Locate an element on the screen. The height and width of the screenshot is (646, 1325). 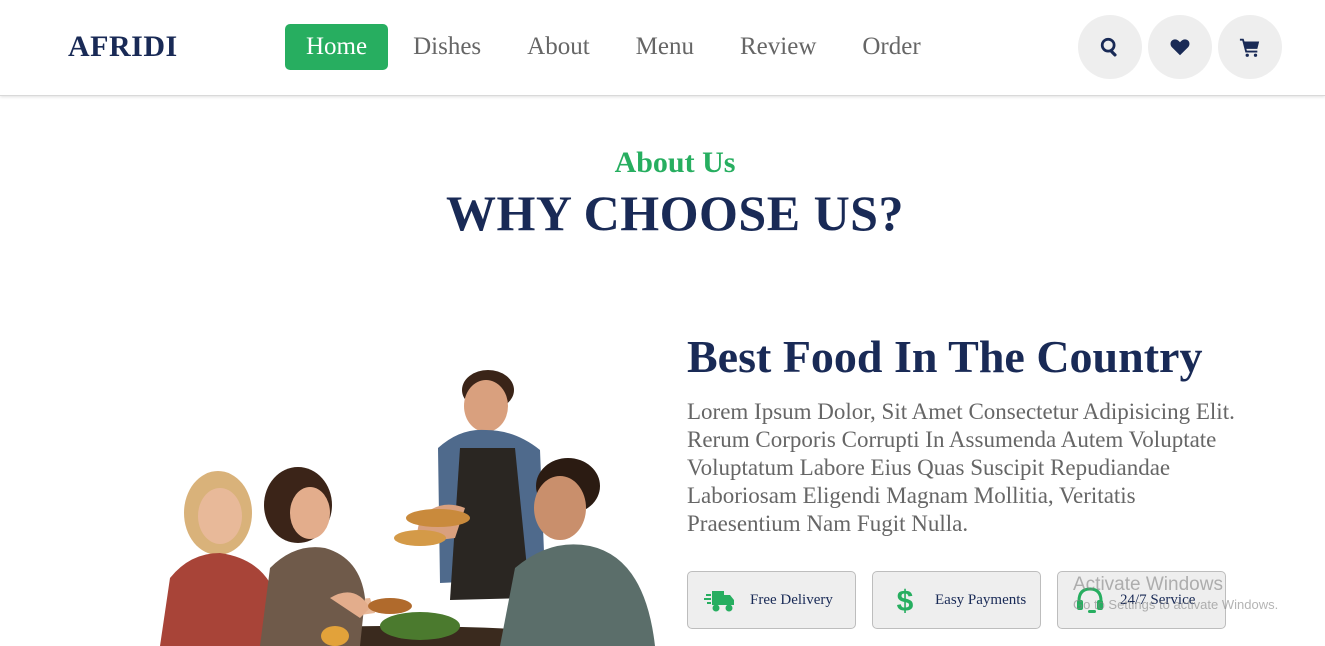
watermark-line-1: Activate Windows is located at coordinates (1148, 584).